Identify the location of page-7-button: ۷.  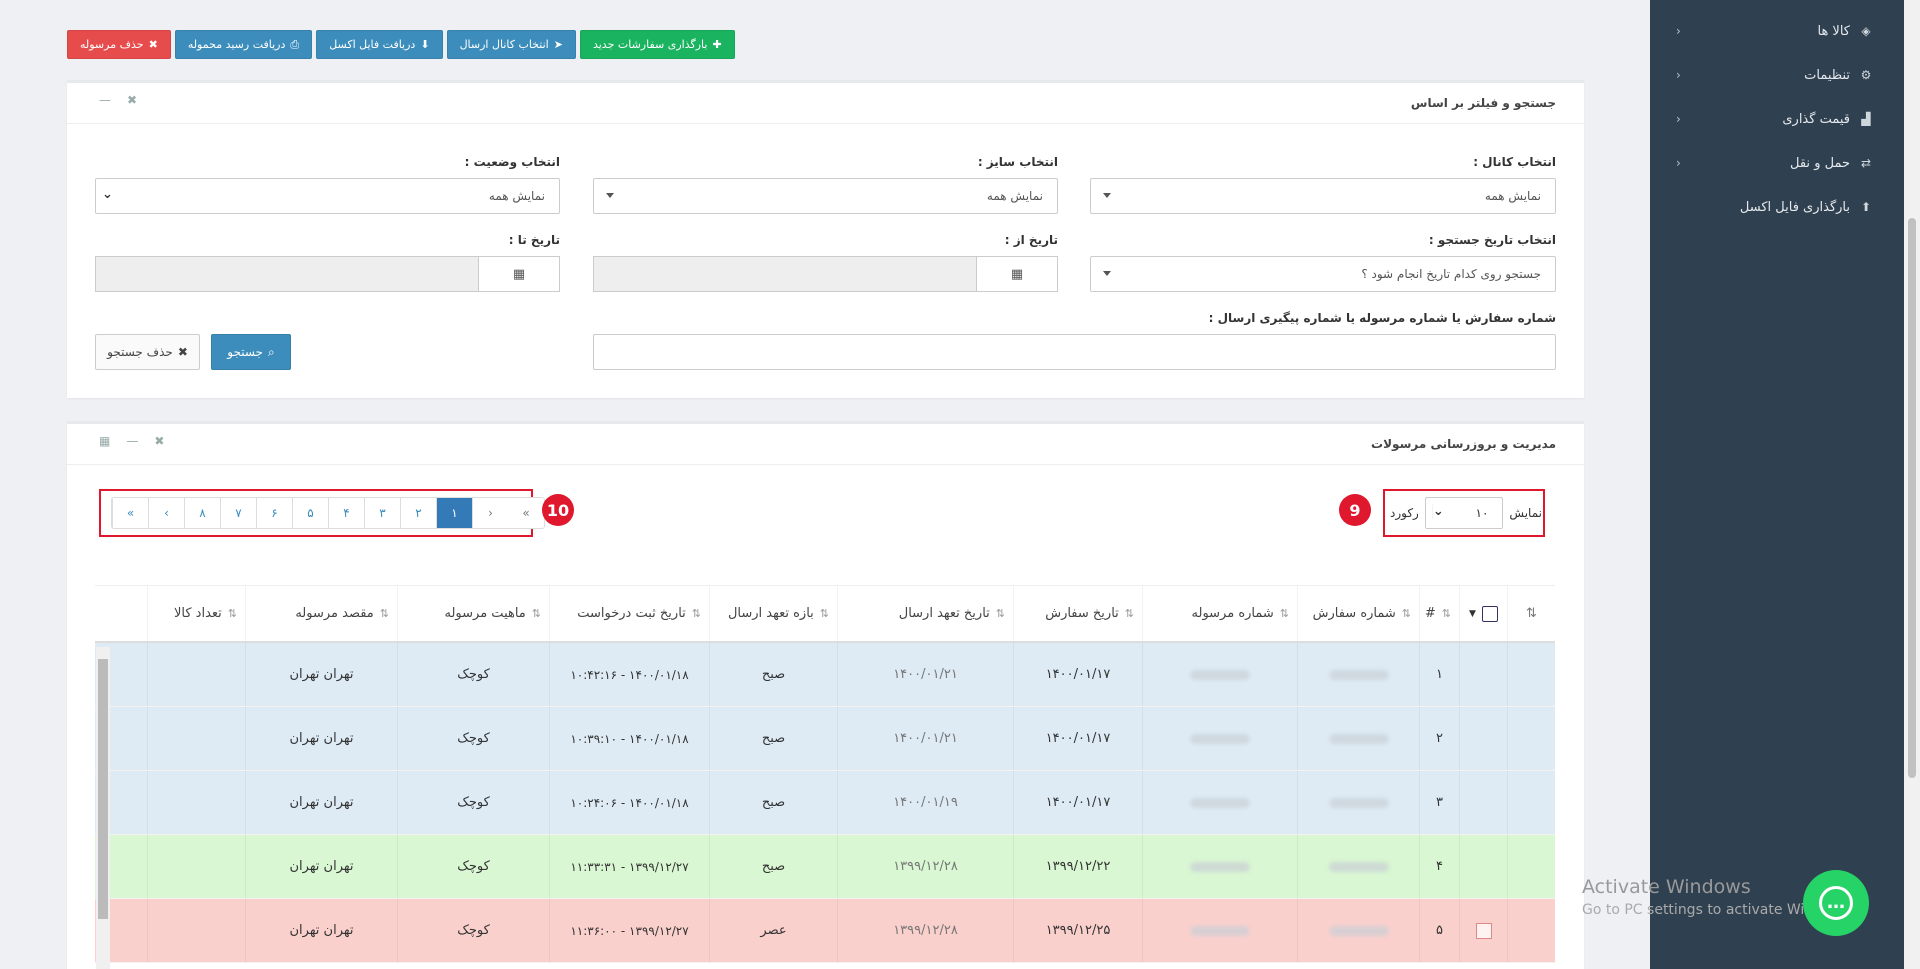
(238, 513).